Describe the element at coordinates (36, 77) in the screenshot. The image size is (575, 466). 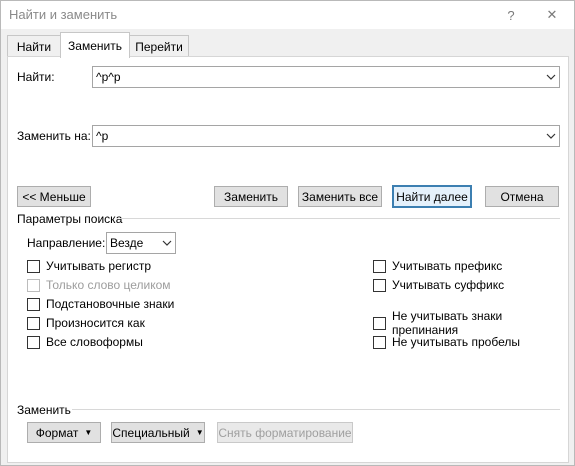
I see `find-label: Найти:` at that location.